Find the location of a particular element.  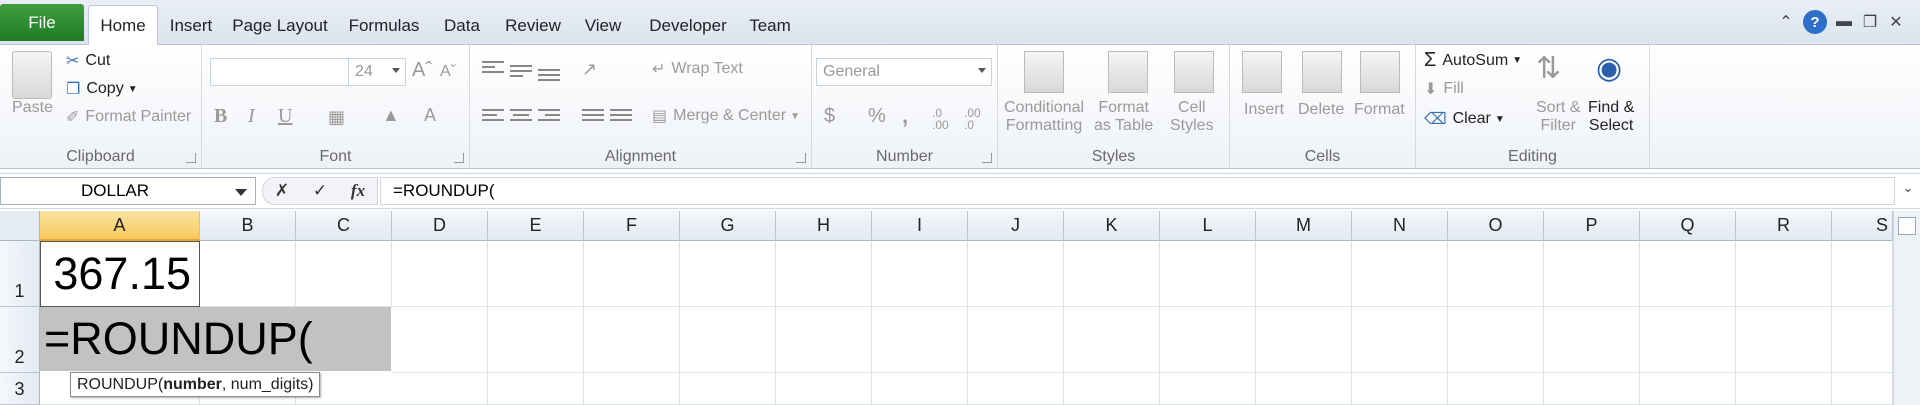

delete-cells-icon is located at coordinates (1322, 72).